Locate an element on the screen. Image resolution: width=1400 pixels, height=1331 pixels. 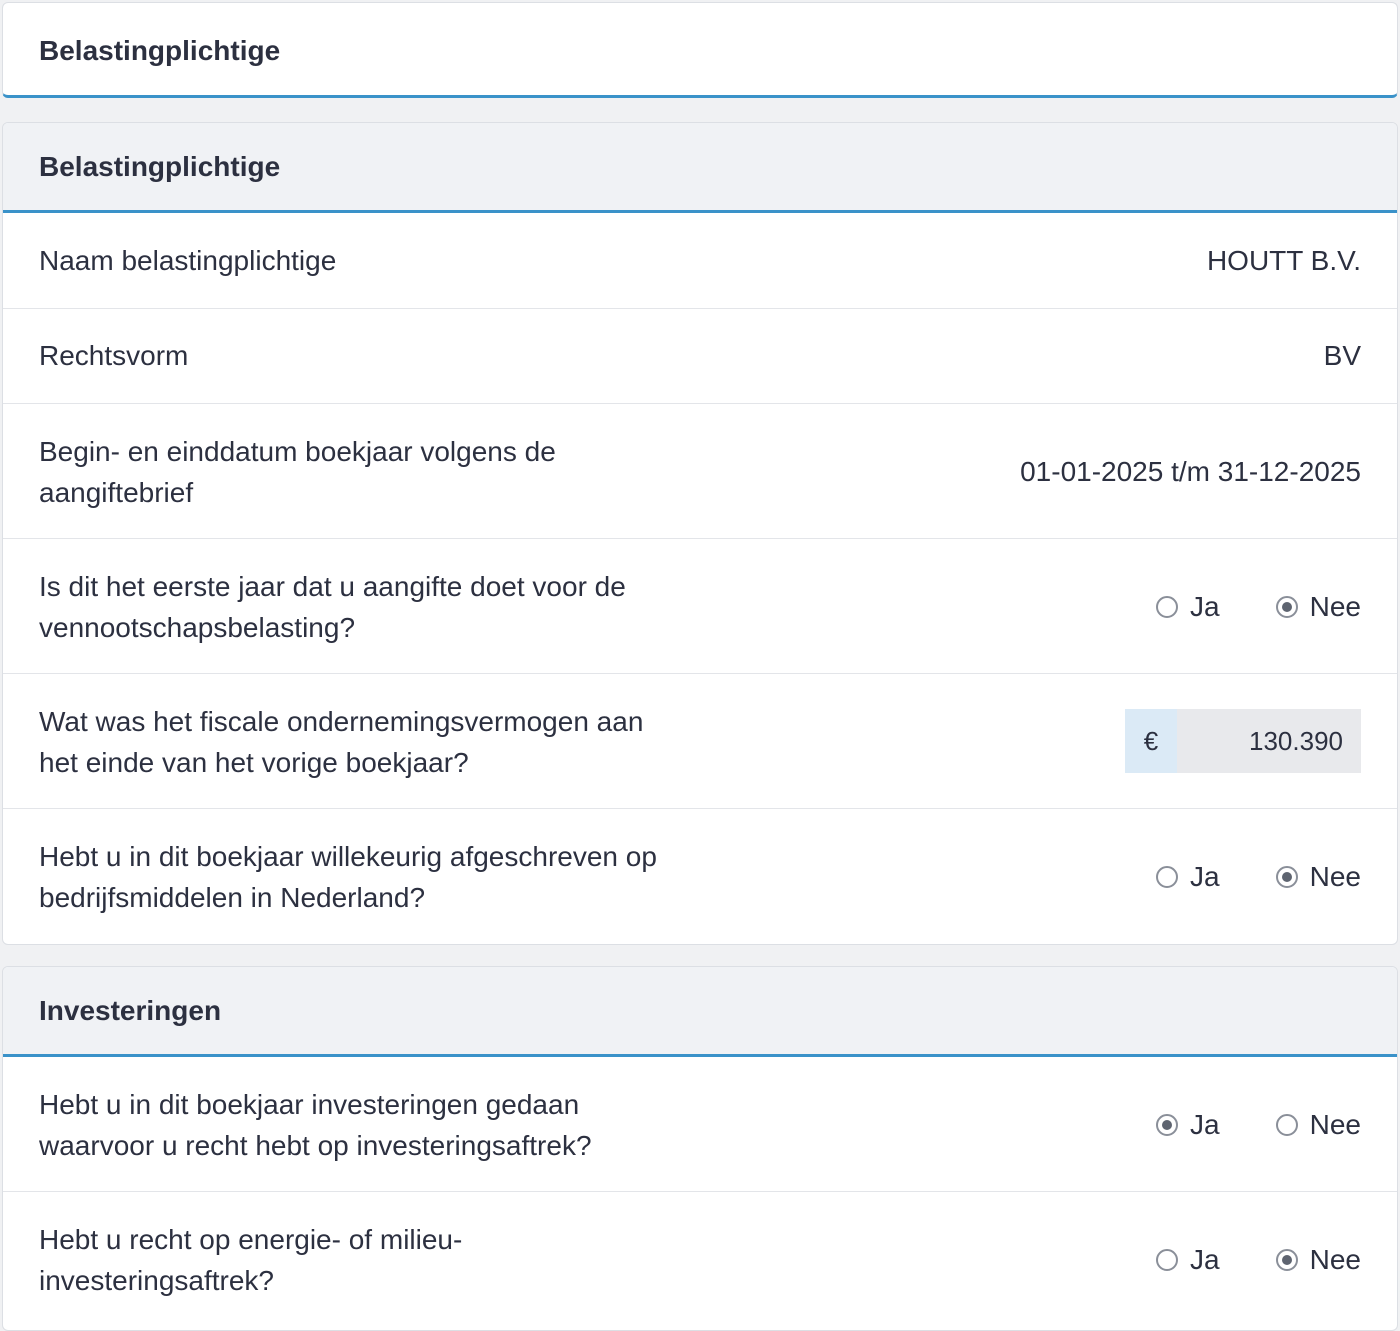
investeringsaftrek-ja-option: Ja is located at coordinates (1188, 1125).